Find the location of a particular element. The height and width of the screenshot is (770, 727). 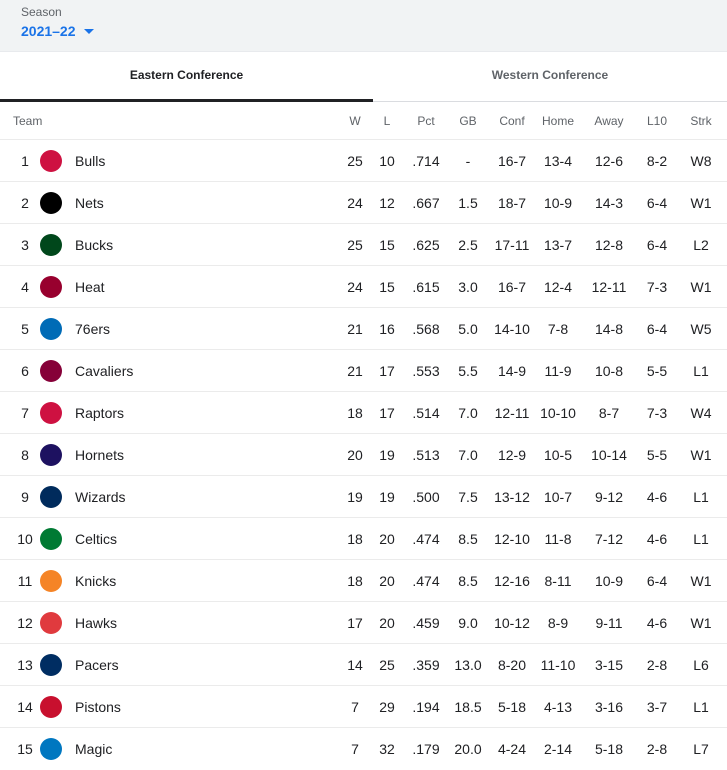

home-record: 2-14 is located at coordinates (558, 748).